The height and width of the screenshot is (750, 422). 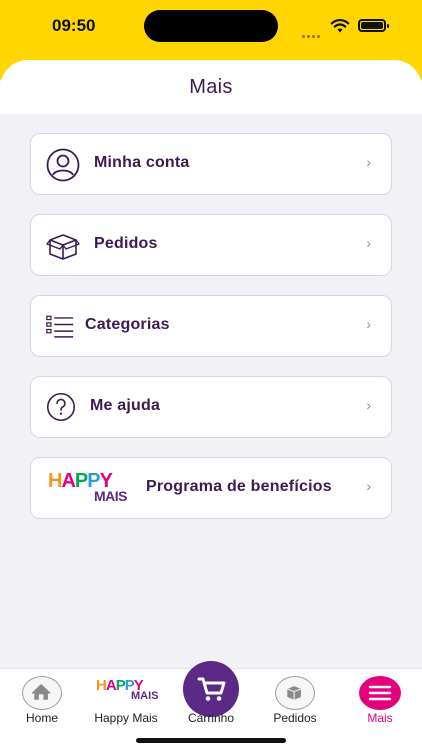 I want to click on menu-item-programa-beneficios: HAPPY MAIS Programa de benefícios ›, so click(x=211, y=488).